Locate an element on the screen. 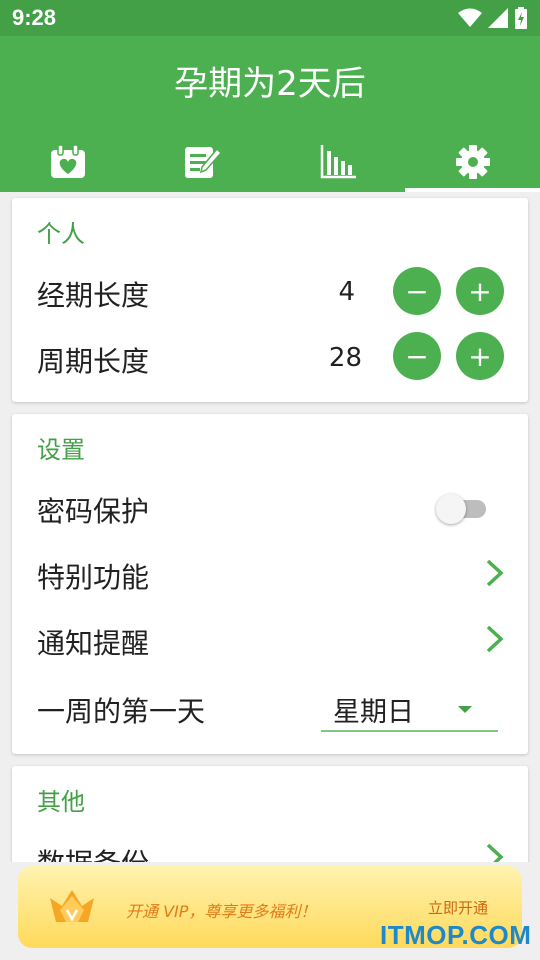 This screenshot has width=540, height=960. first-day-of-week-label: 一周的第一天 is located at coordinates (121, 711).